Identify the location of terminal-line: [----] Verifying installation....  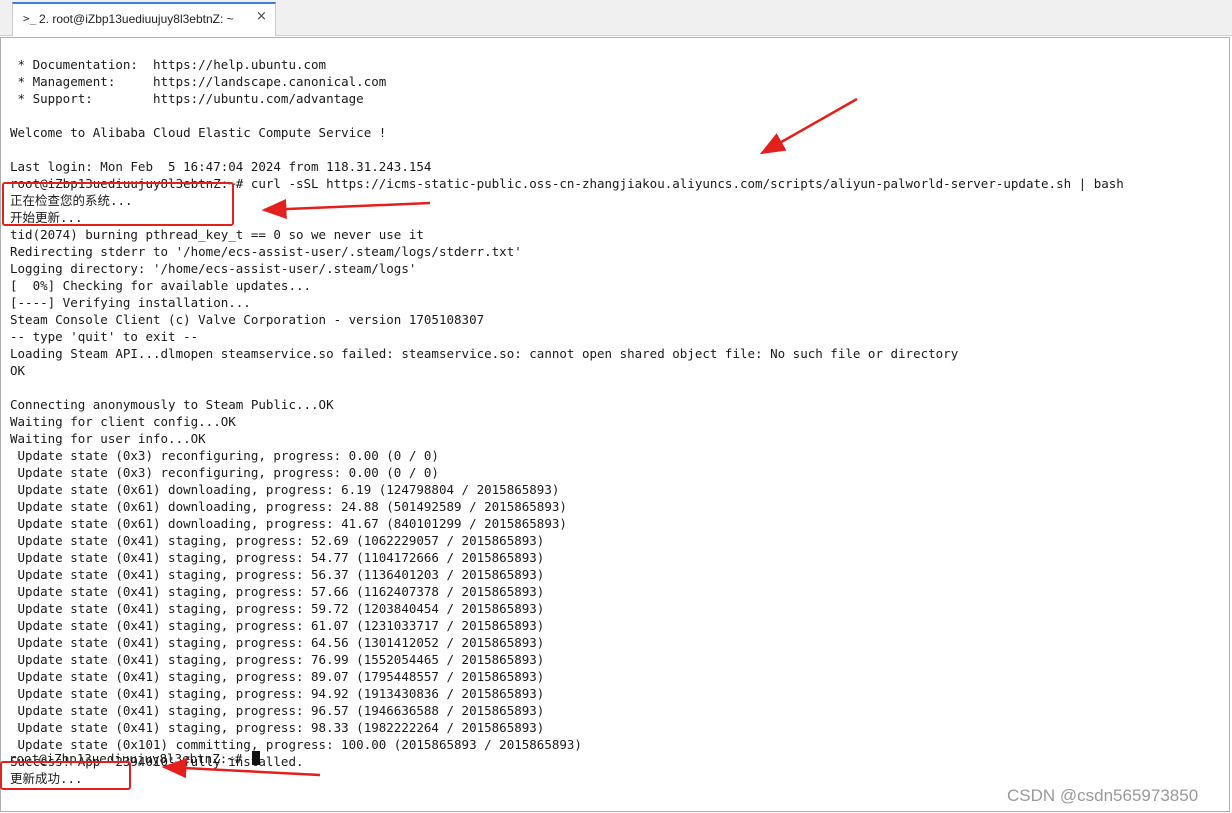
(130, 302).